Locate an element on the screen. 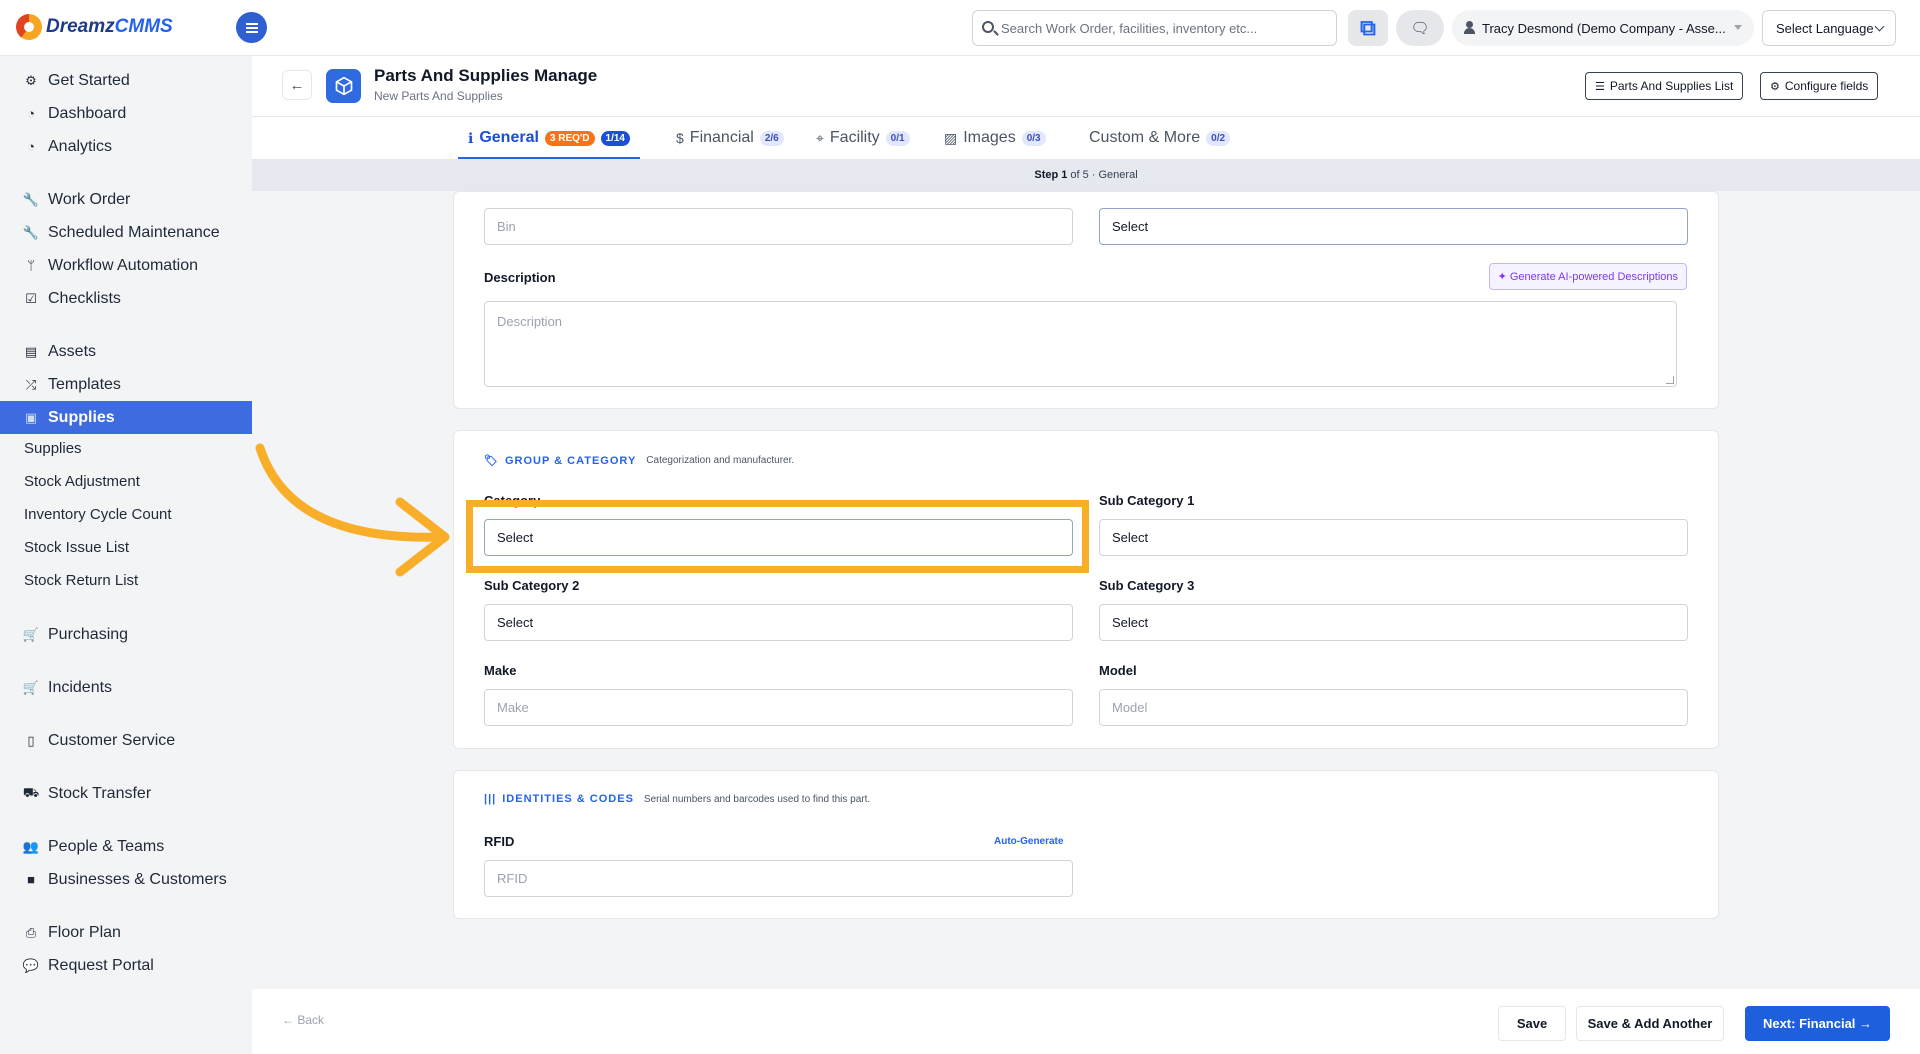 The width and height of the screenshot is (1920, 1054). tab-facility: ⌖ Facility 0/1 is located at coordinates (863, 138).